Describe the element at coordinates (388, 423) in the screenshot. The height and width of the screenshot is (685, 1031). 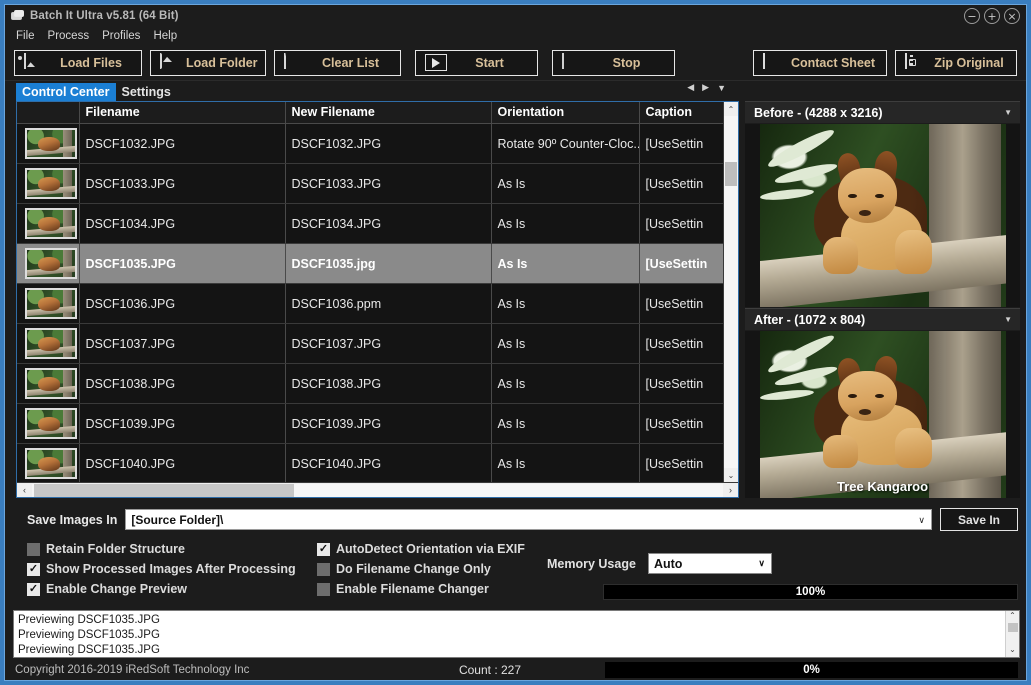
I see `cell-new-filename: DSCF1039.JPG` at that location.